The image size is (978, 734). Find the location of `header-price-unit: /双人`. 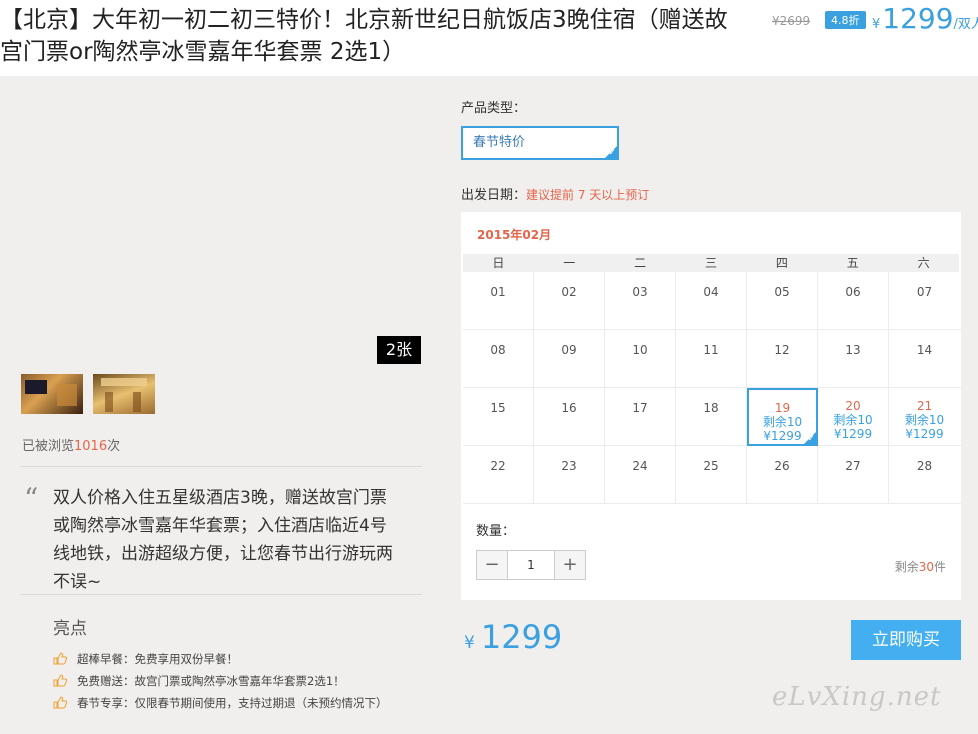

header-price-unit: /双人 is located at coordinates (965, 24).